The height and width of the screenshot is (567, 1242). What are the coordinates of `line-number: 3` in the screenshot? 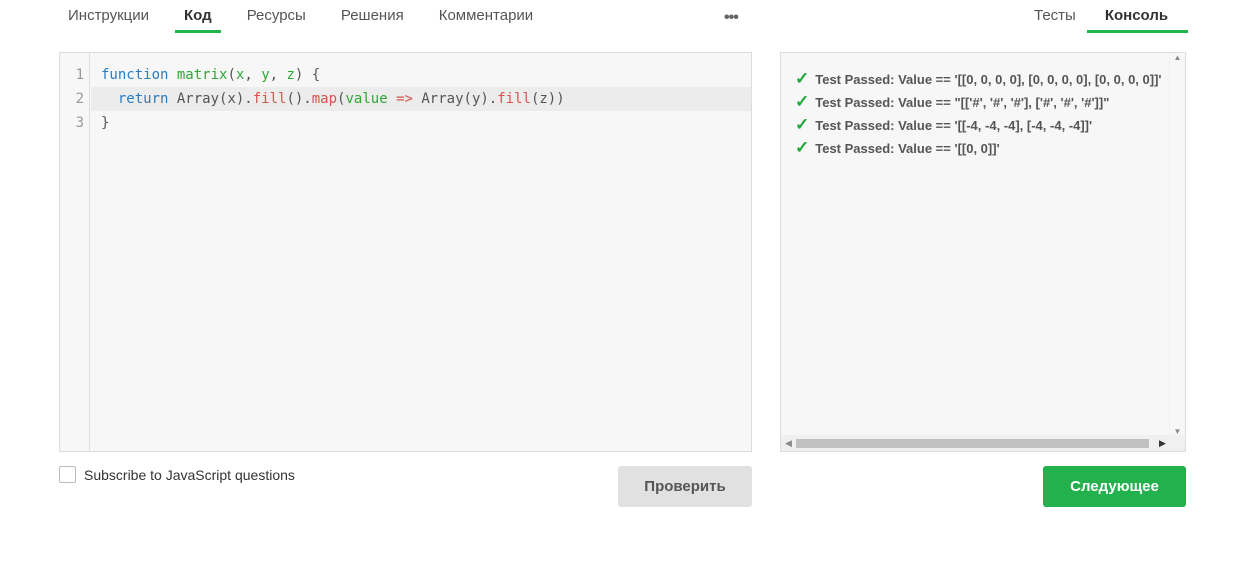 It's located at (79, 123).